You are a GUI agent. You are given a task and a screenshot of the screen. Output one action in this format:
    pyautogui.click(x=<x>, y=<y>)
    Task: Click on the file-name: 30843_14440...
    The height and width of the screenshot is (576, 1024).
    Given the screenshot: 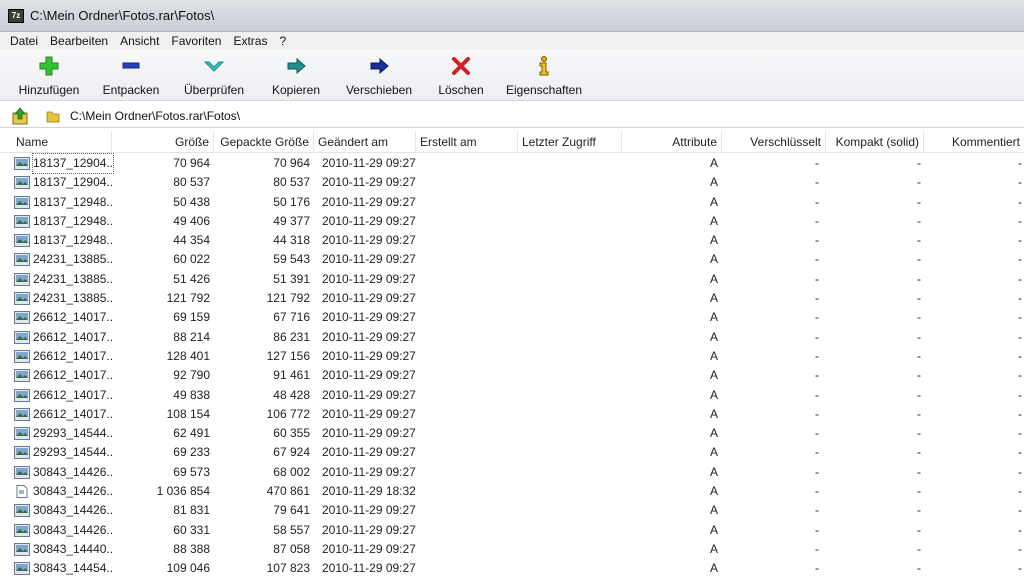 What is the action you would take?
    pyautogui.click(x=73, y=548)
    